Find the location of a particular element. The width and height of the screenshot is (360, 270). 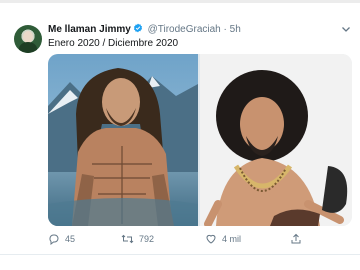

avatar is located at coordinates (28, 39).